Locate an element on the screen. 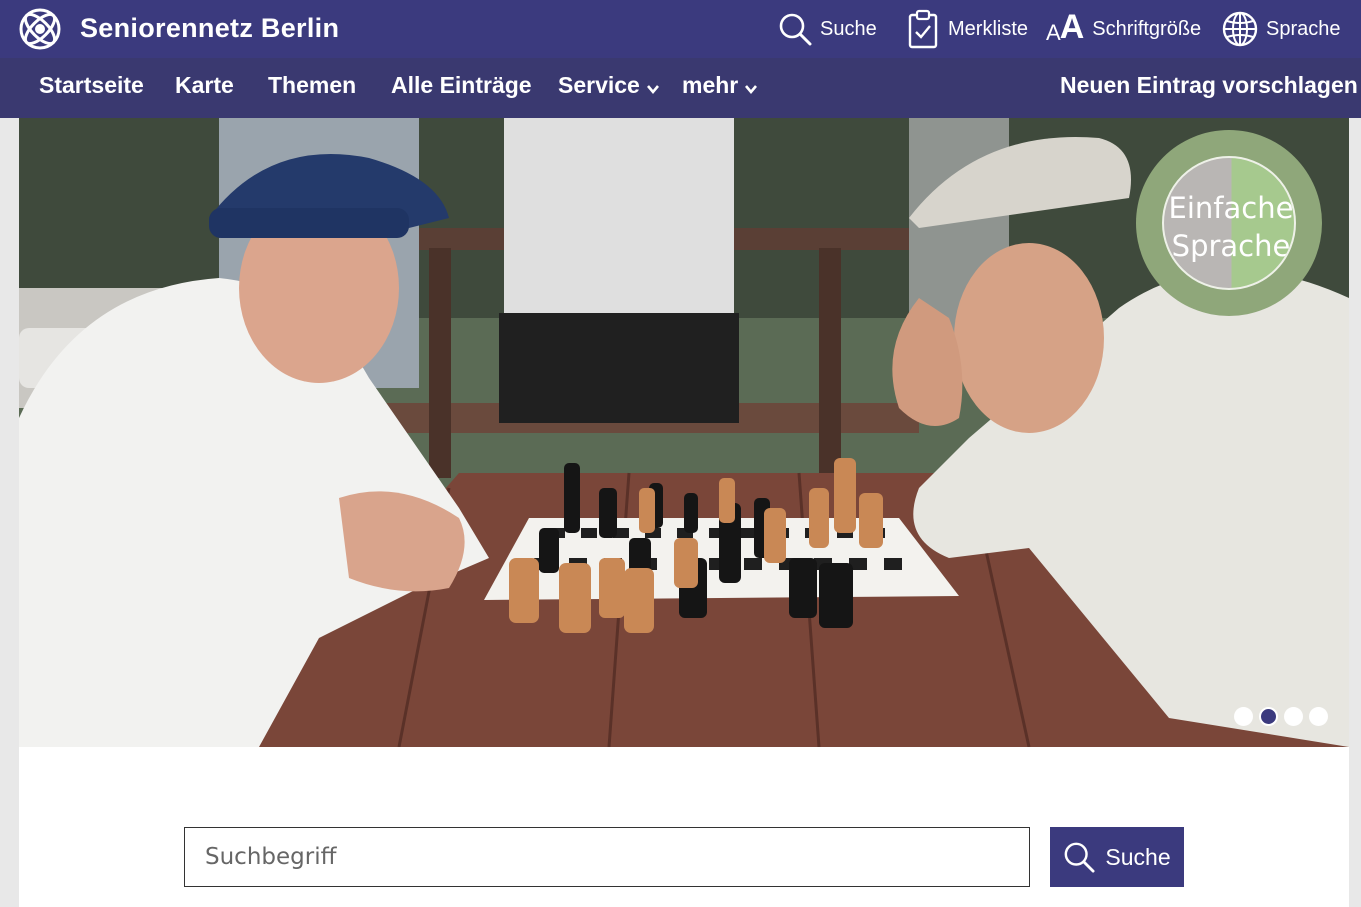  seniorennetz-logo-icon is located at coordinates (40, 29).